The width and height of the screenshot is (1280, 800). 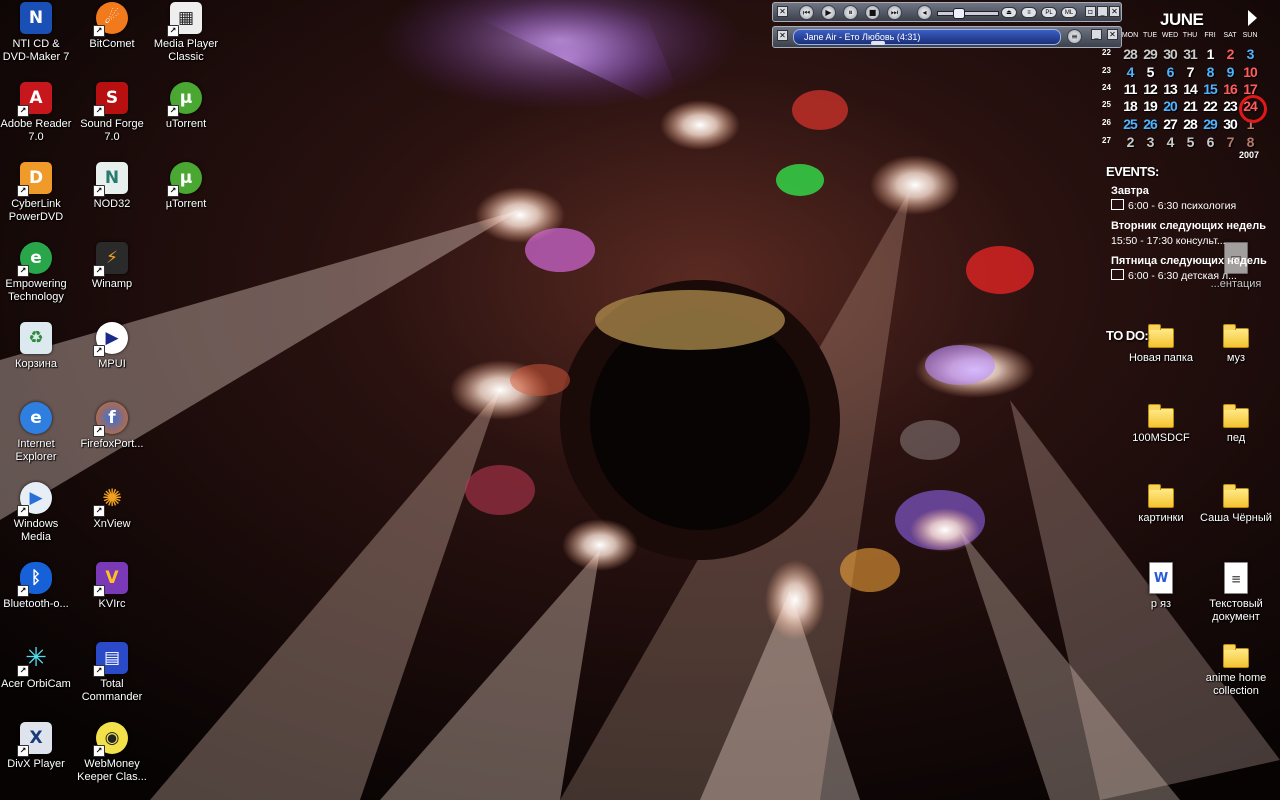 I want to click on folder-icon, so click(x=1236, y=336).